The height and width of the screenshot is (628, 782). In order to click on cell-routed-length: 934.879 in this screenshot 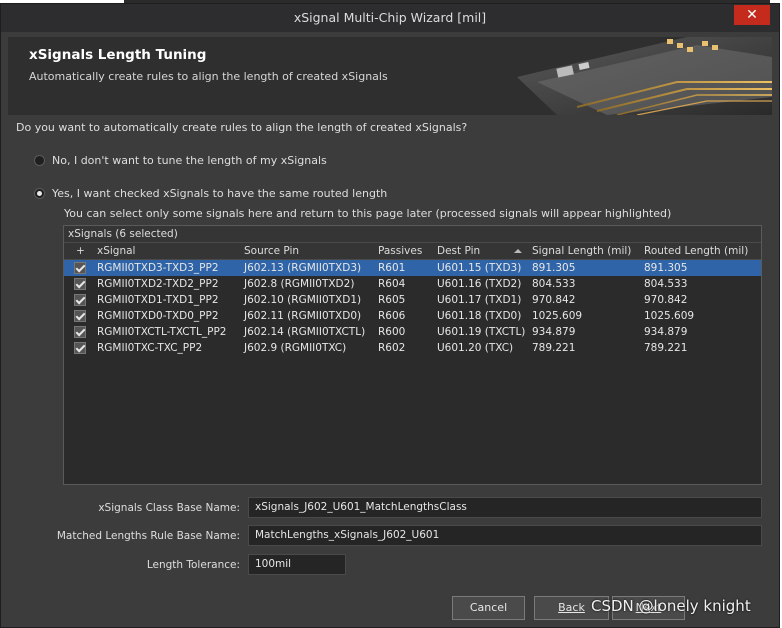, I will do `click(666, 332)`.